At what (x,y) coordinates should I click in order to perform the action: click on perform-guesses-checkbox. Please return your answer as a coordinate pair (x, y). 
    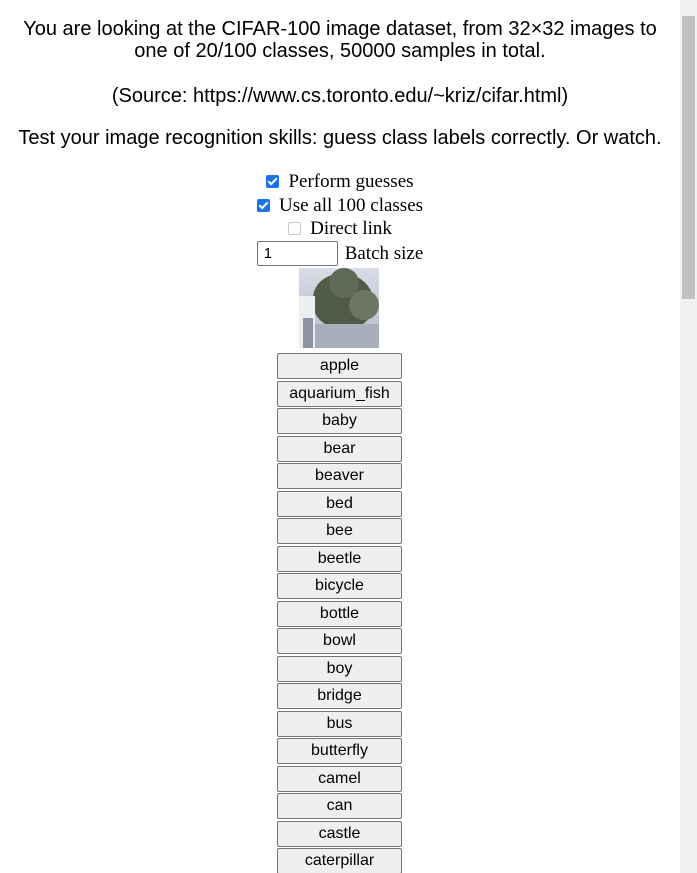
    Looking at the image, I should click on (273, 181).